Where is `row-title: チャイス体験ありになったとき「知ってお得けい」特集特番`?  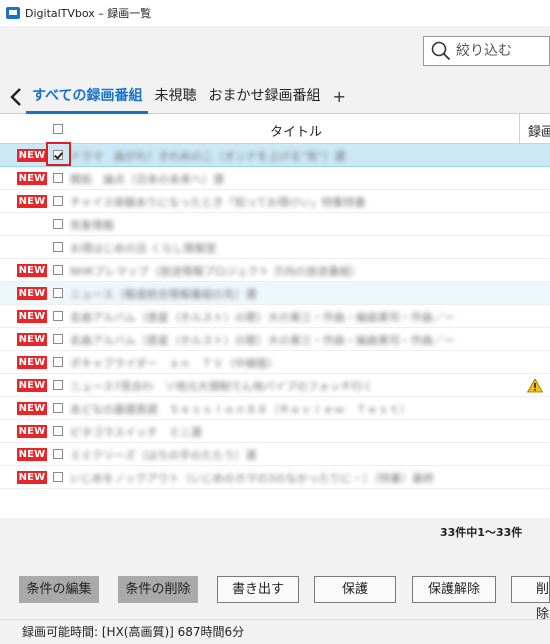 row-title: チャイス体験ありになったとき「知ってお得けい」特集特番 is located at coordinates (218, 202).